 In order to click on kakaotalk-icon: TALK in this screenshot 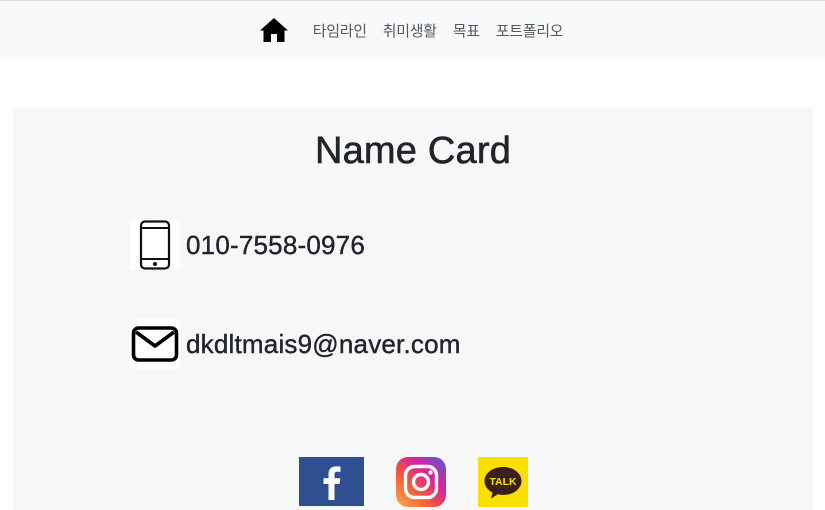, I will do `click(503, 482)`.